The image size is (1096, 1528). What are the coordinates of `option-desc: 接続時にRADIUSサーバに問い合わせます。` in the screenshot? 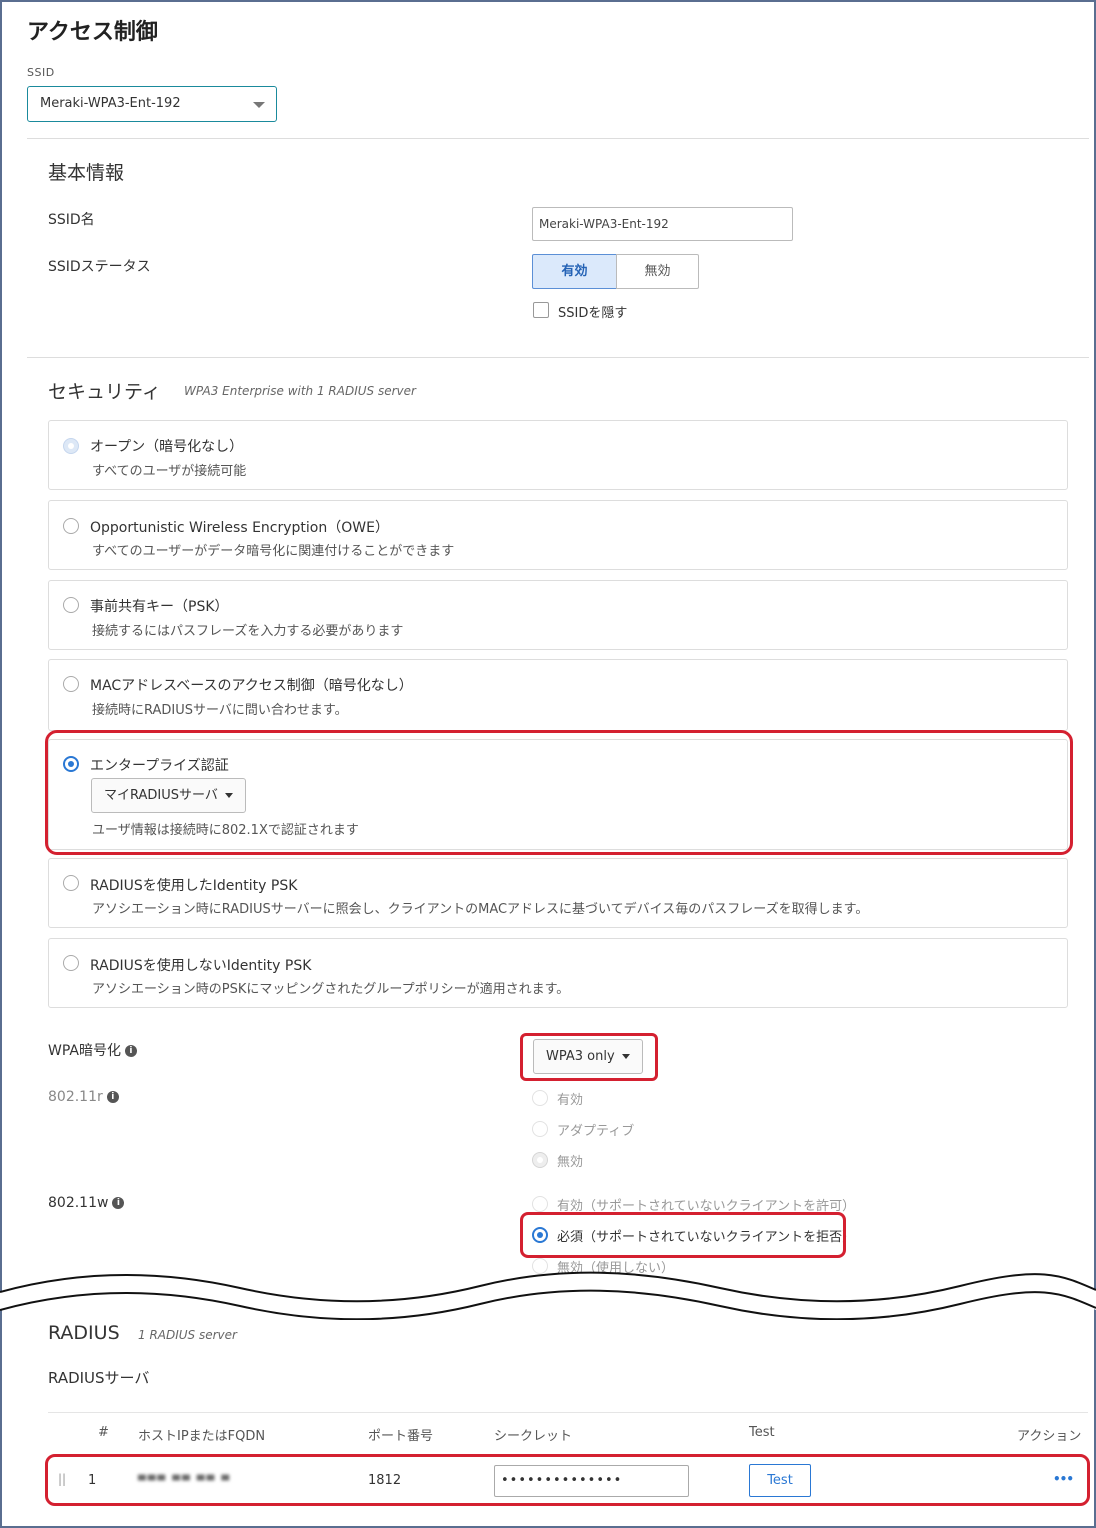 It's located at (220, 710).